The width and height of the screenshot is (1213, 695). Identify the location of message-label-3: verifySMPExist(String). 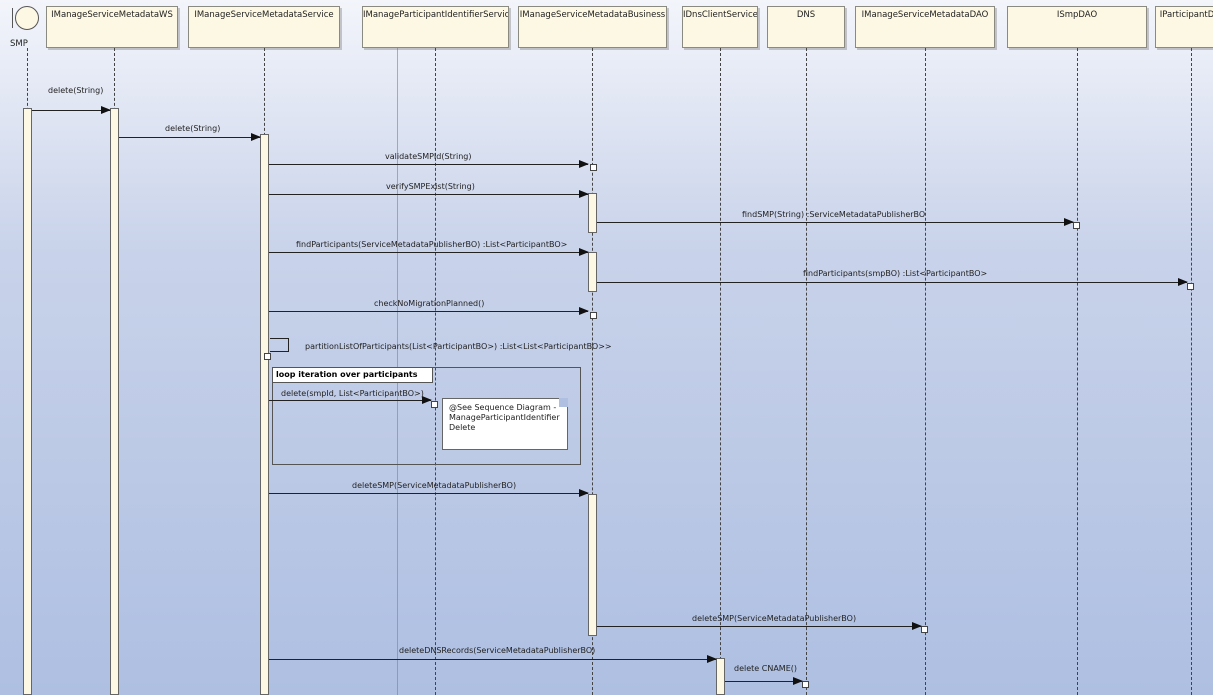
(430, 186).